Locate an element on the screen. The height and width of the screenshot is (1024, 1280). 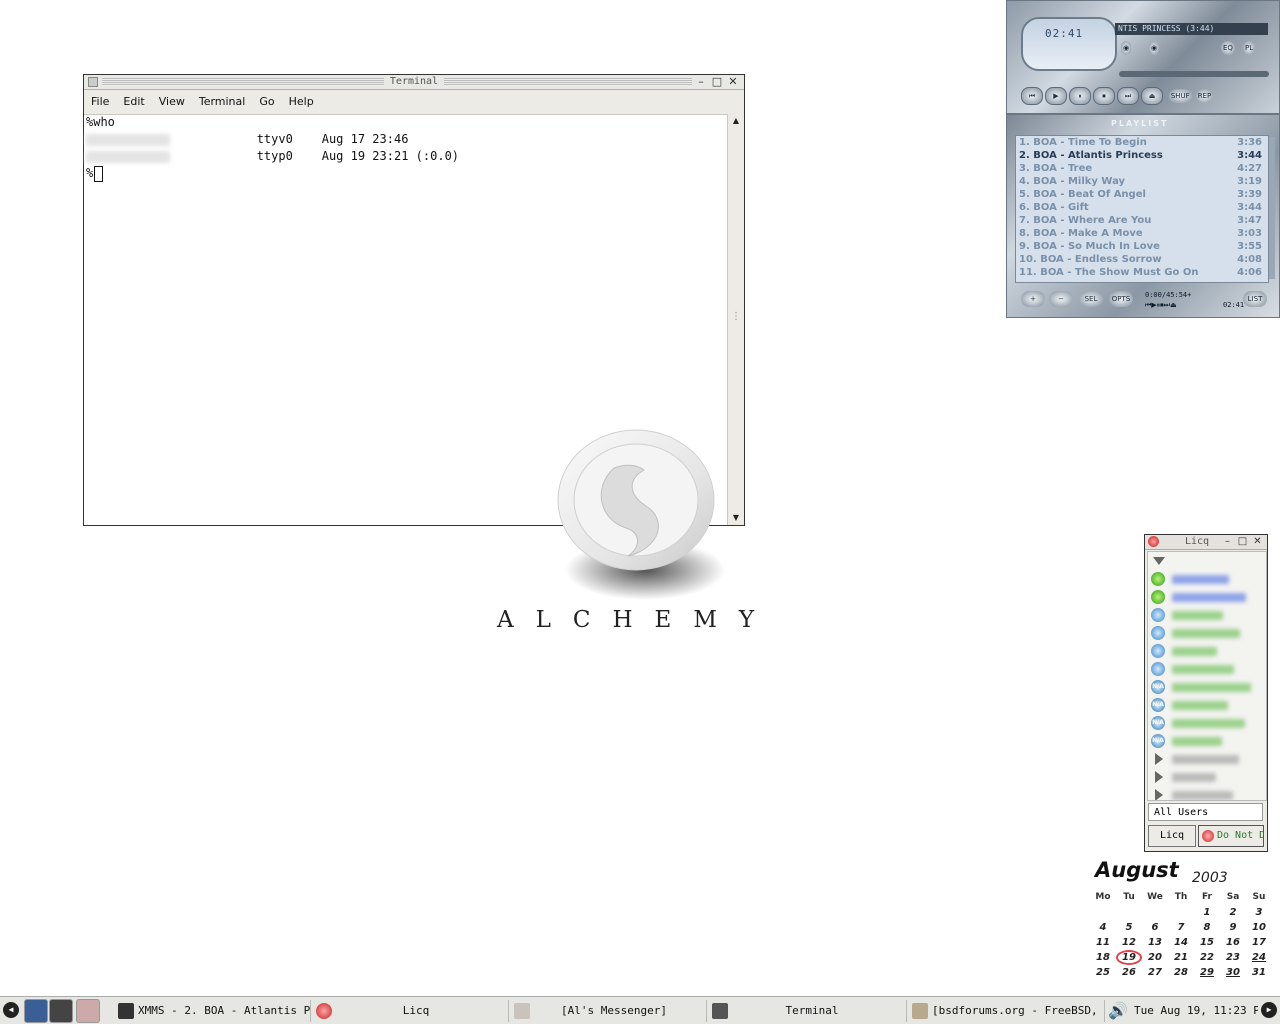
task-label: Terminal is located at coordinates (812, 1010).